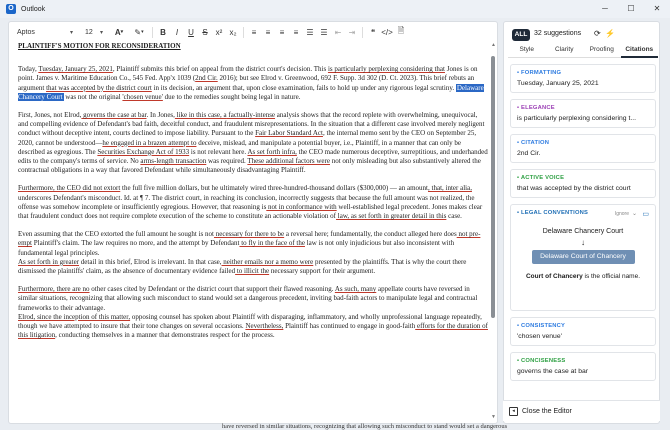 The width and height of the screenshot is (670, 430). I want to click on highlight-icon: ✎, so click(138, 32).